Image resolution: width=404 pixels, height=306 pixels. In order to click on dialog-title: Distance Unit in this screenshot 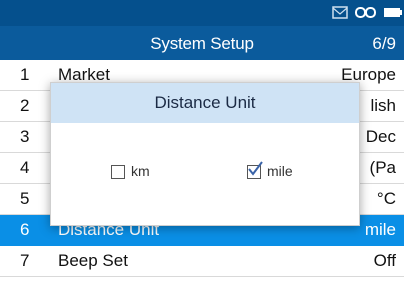, I will do `click(205, 102)`.